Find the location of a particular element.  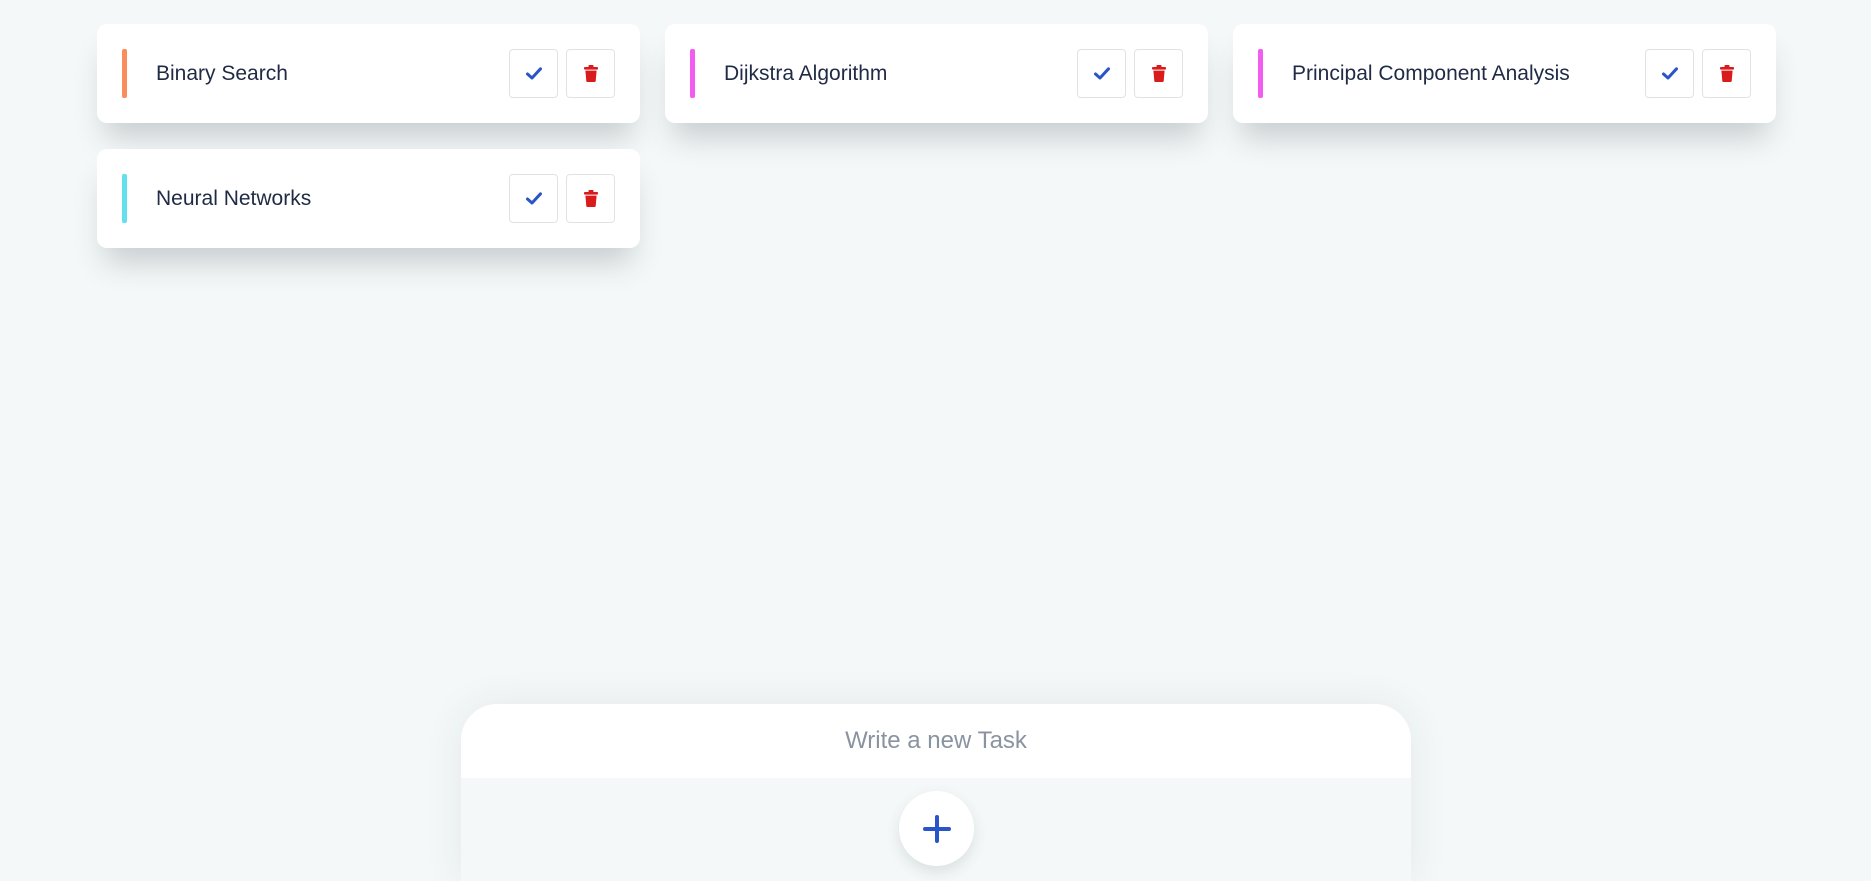

add-task-button is located at coordinates (936, 828).